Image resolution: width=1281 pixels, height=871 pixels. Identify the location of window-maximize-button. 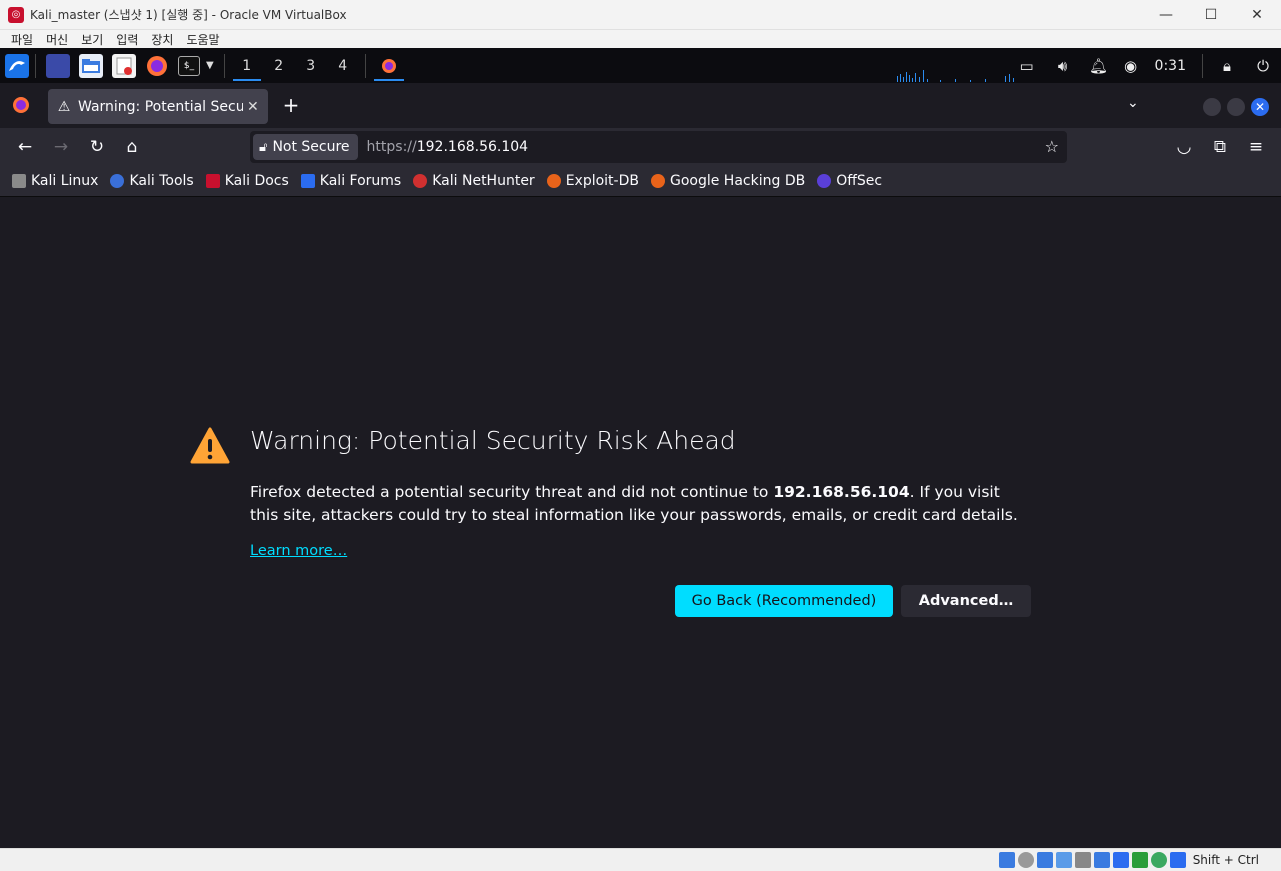
(1236, 107).